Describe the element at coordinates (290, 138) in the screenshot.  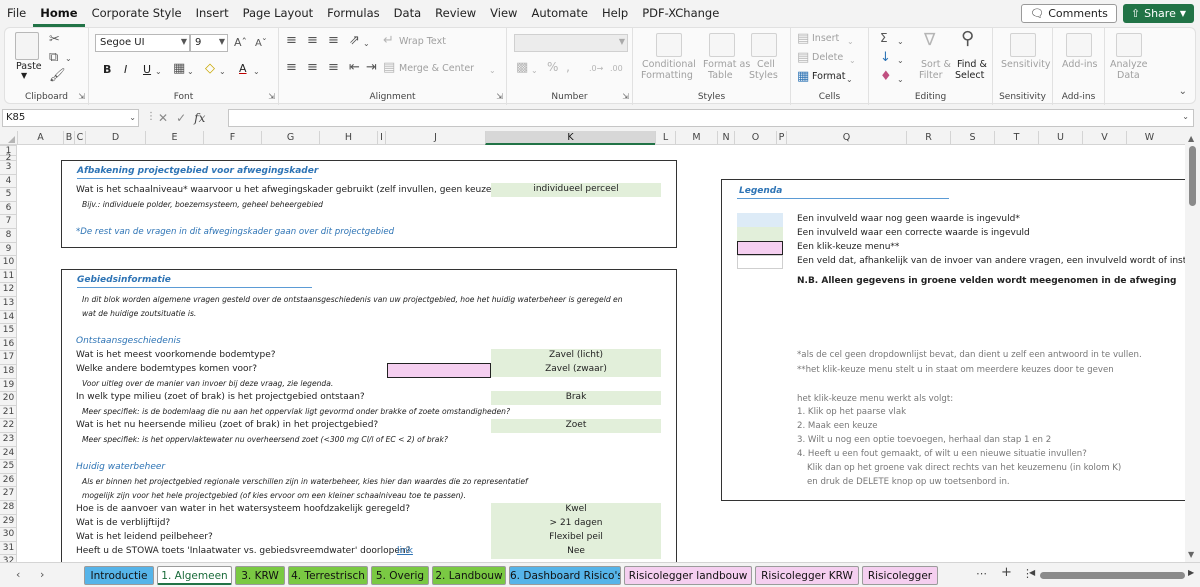
I see `column-header-g: G` at that location.